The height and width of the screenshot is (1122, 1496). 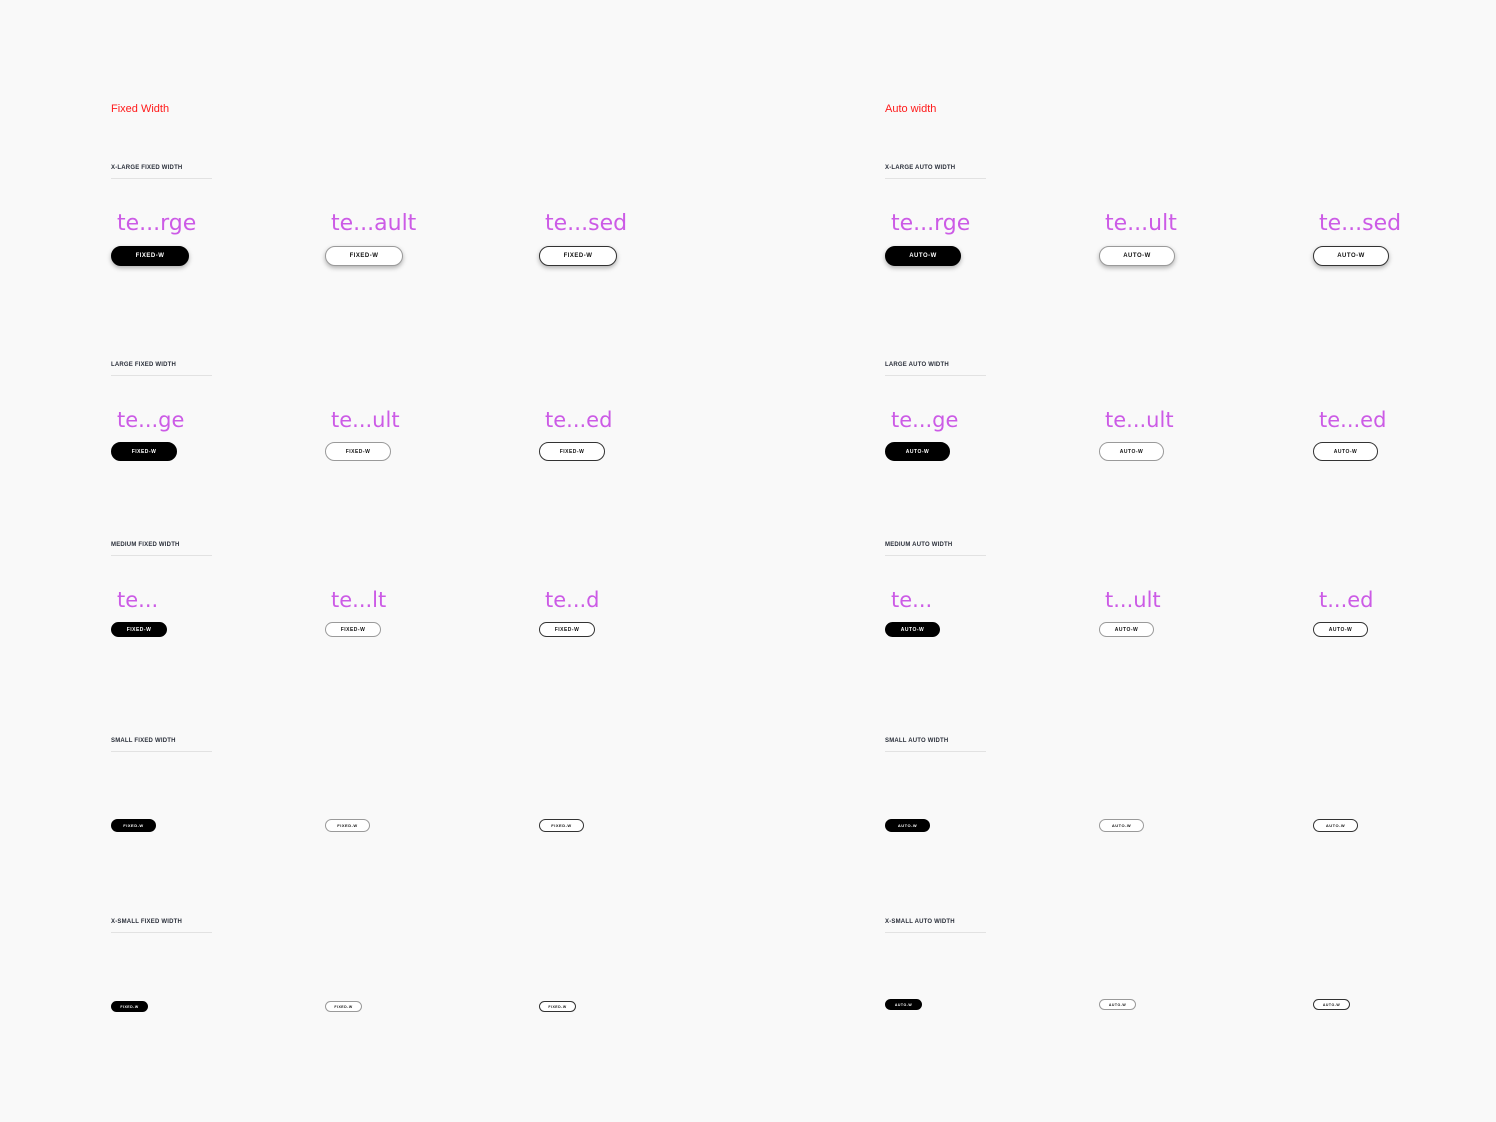 I want to click on section-heading: MEDIUM AUTO WIDTH, so click(x=935, y=549).